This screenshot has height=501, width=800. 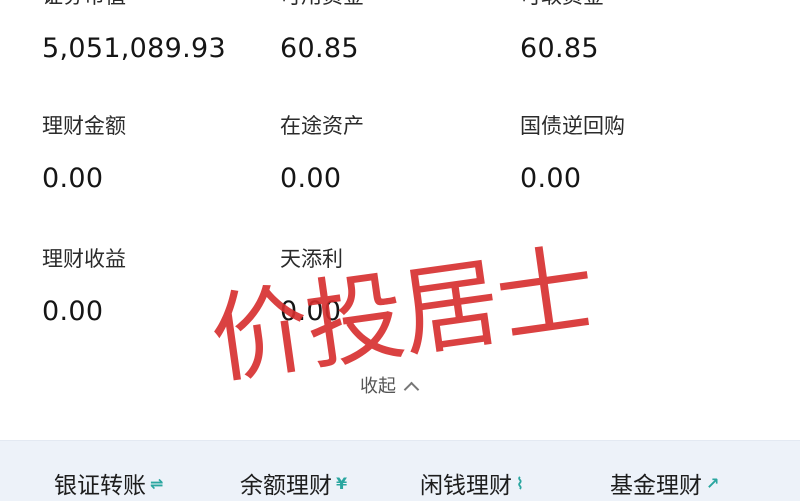 I want to click on metric-value: 5,051,089.93, so click(x=134, y=48).